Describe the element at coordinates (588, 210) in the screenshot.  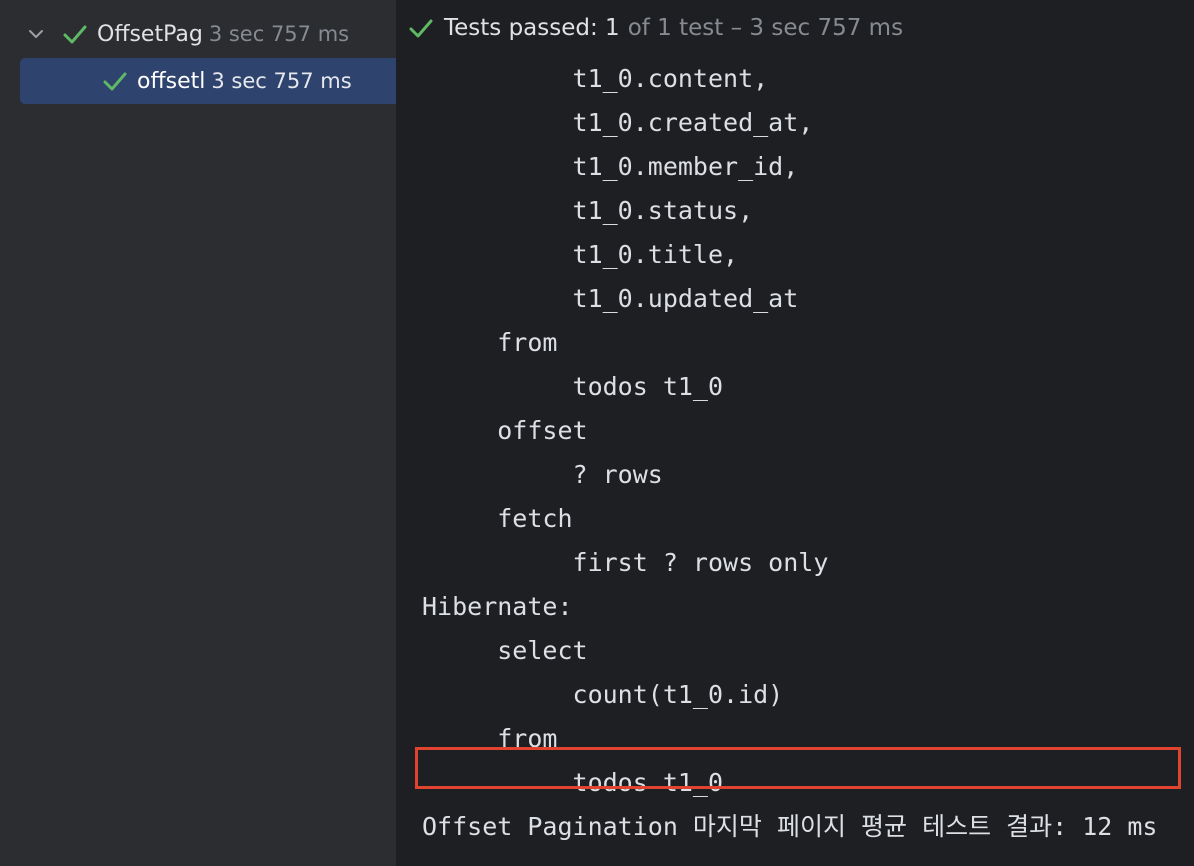
I see `console-line: t1_0.status,` at that location.